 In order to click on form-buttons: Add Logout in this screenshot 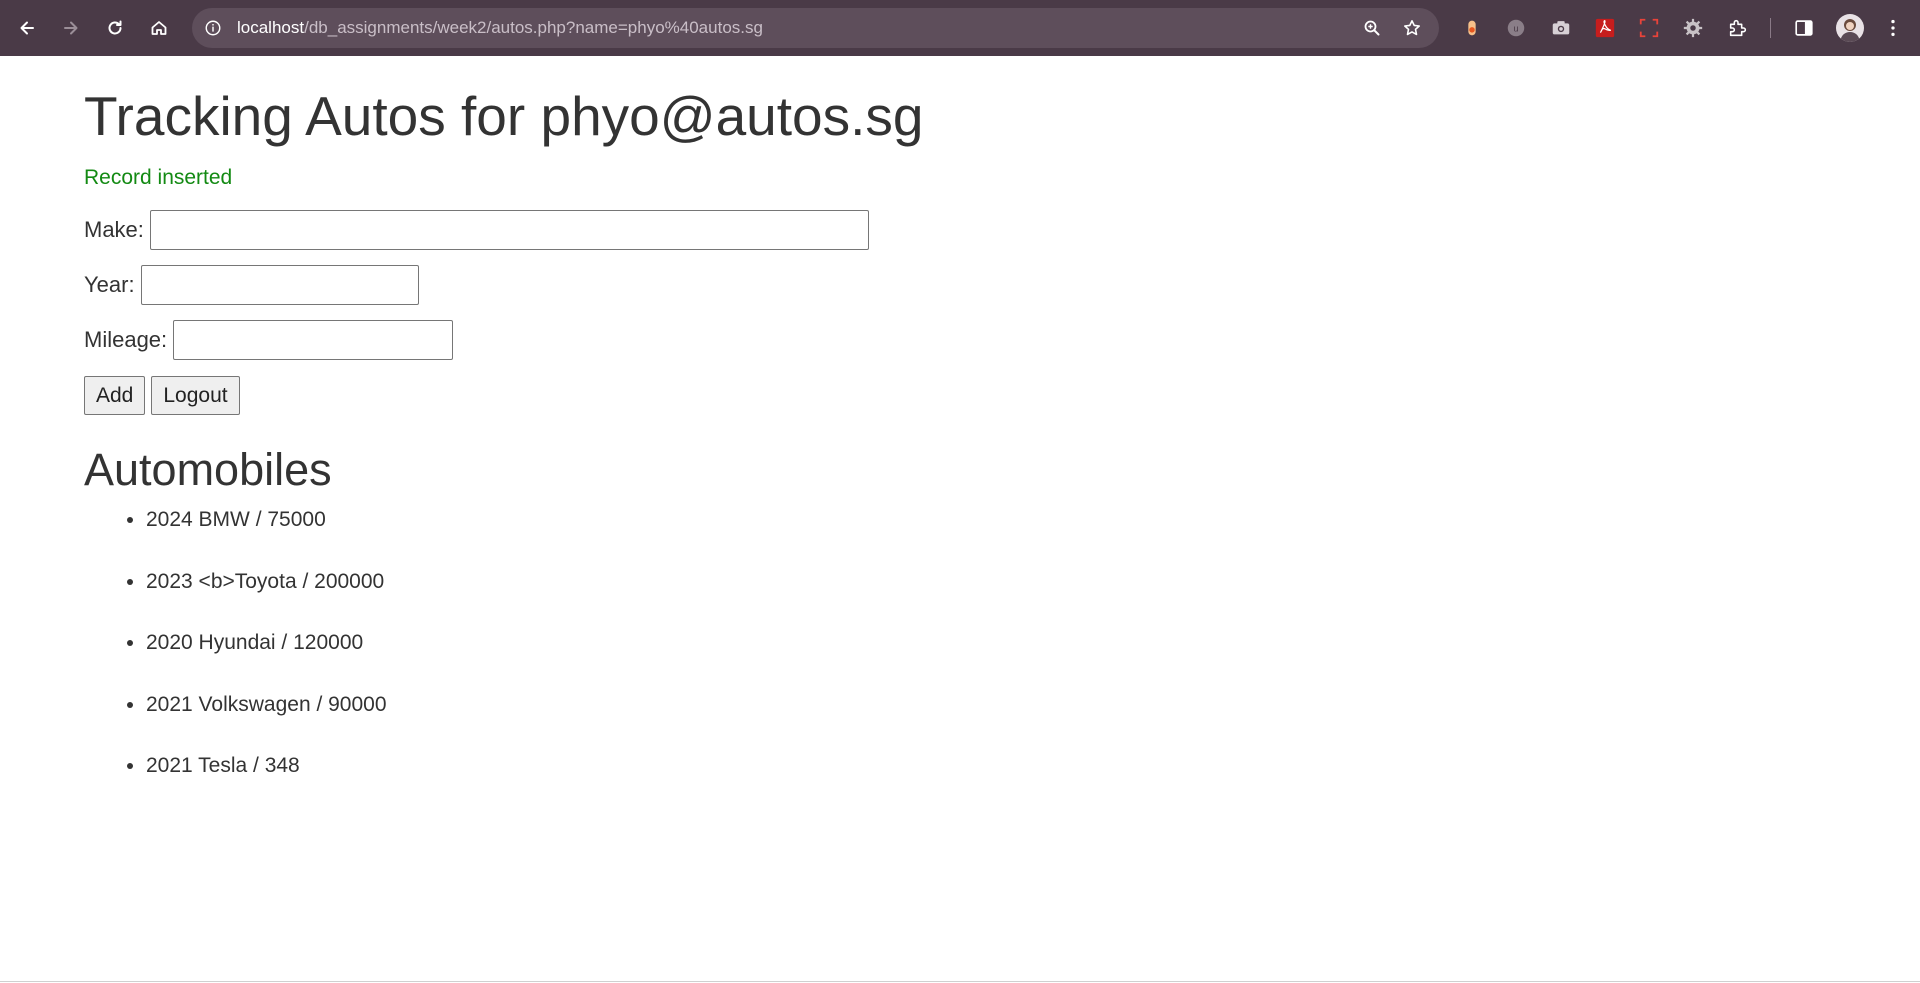, I will do `click(162, 395)`.